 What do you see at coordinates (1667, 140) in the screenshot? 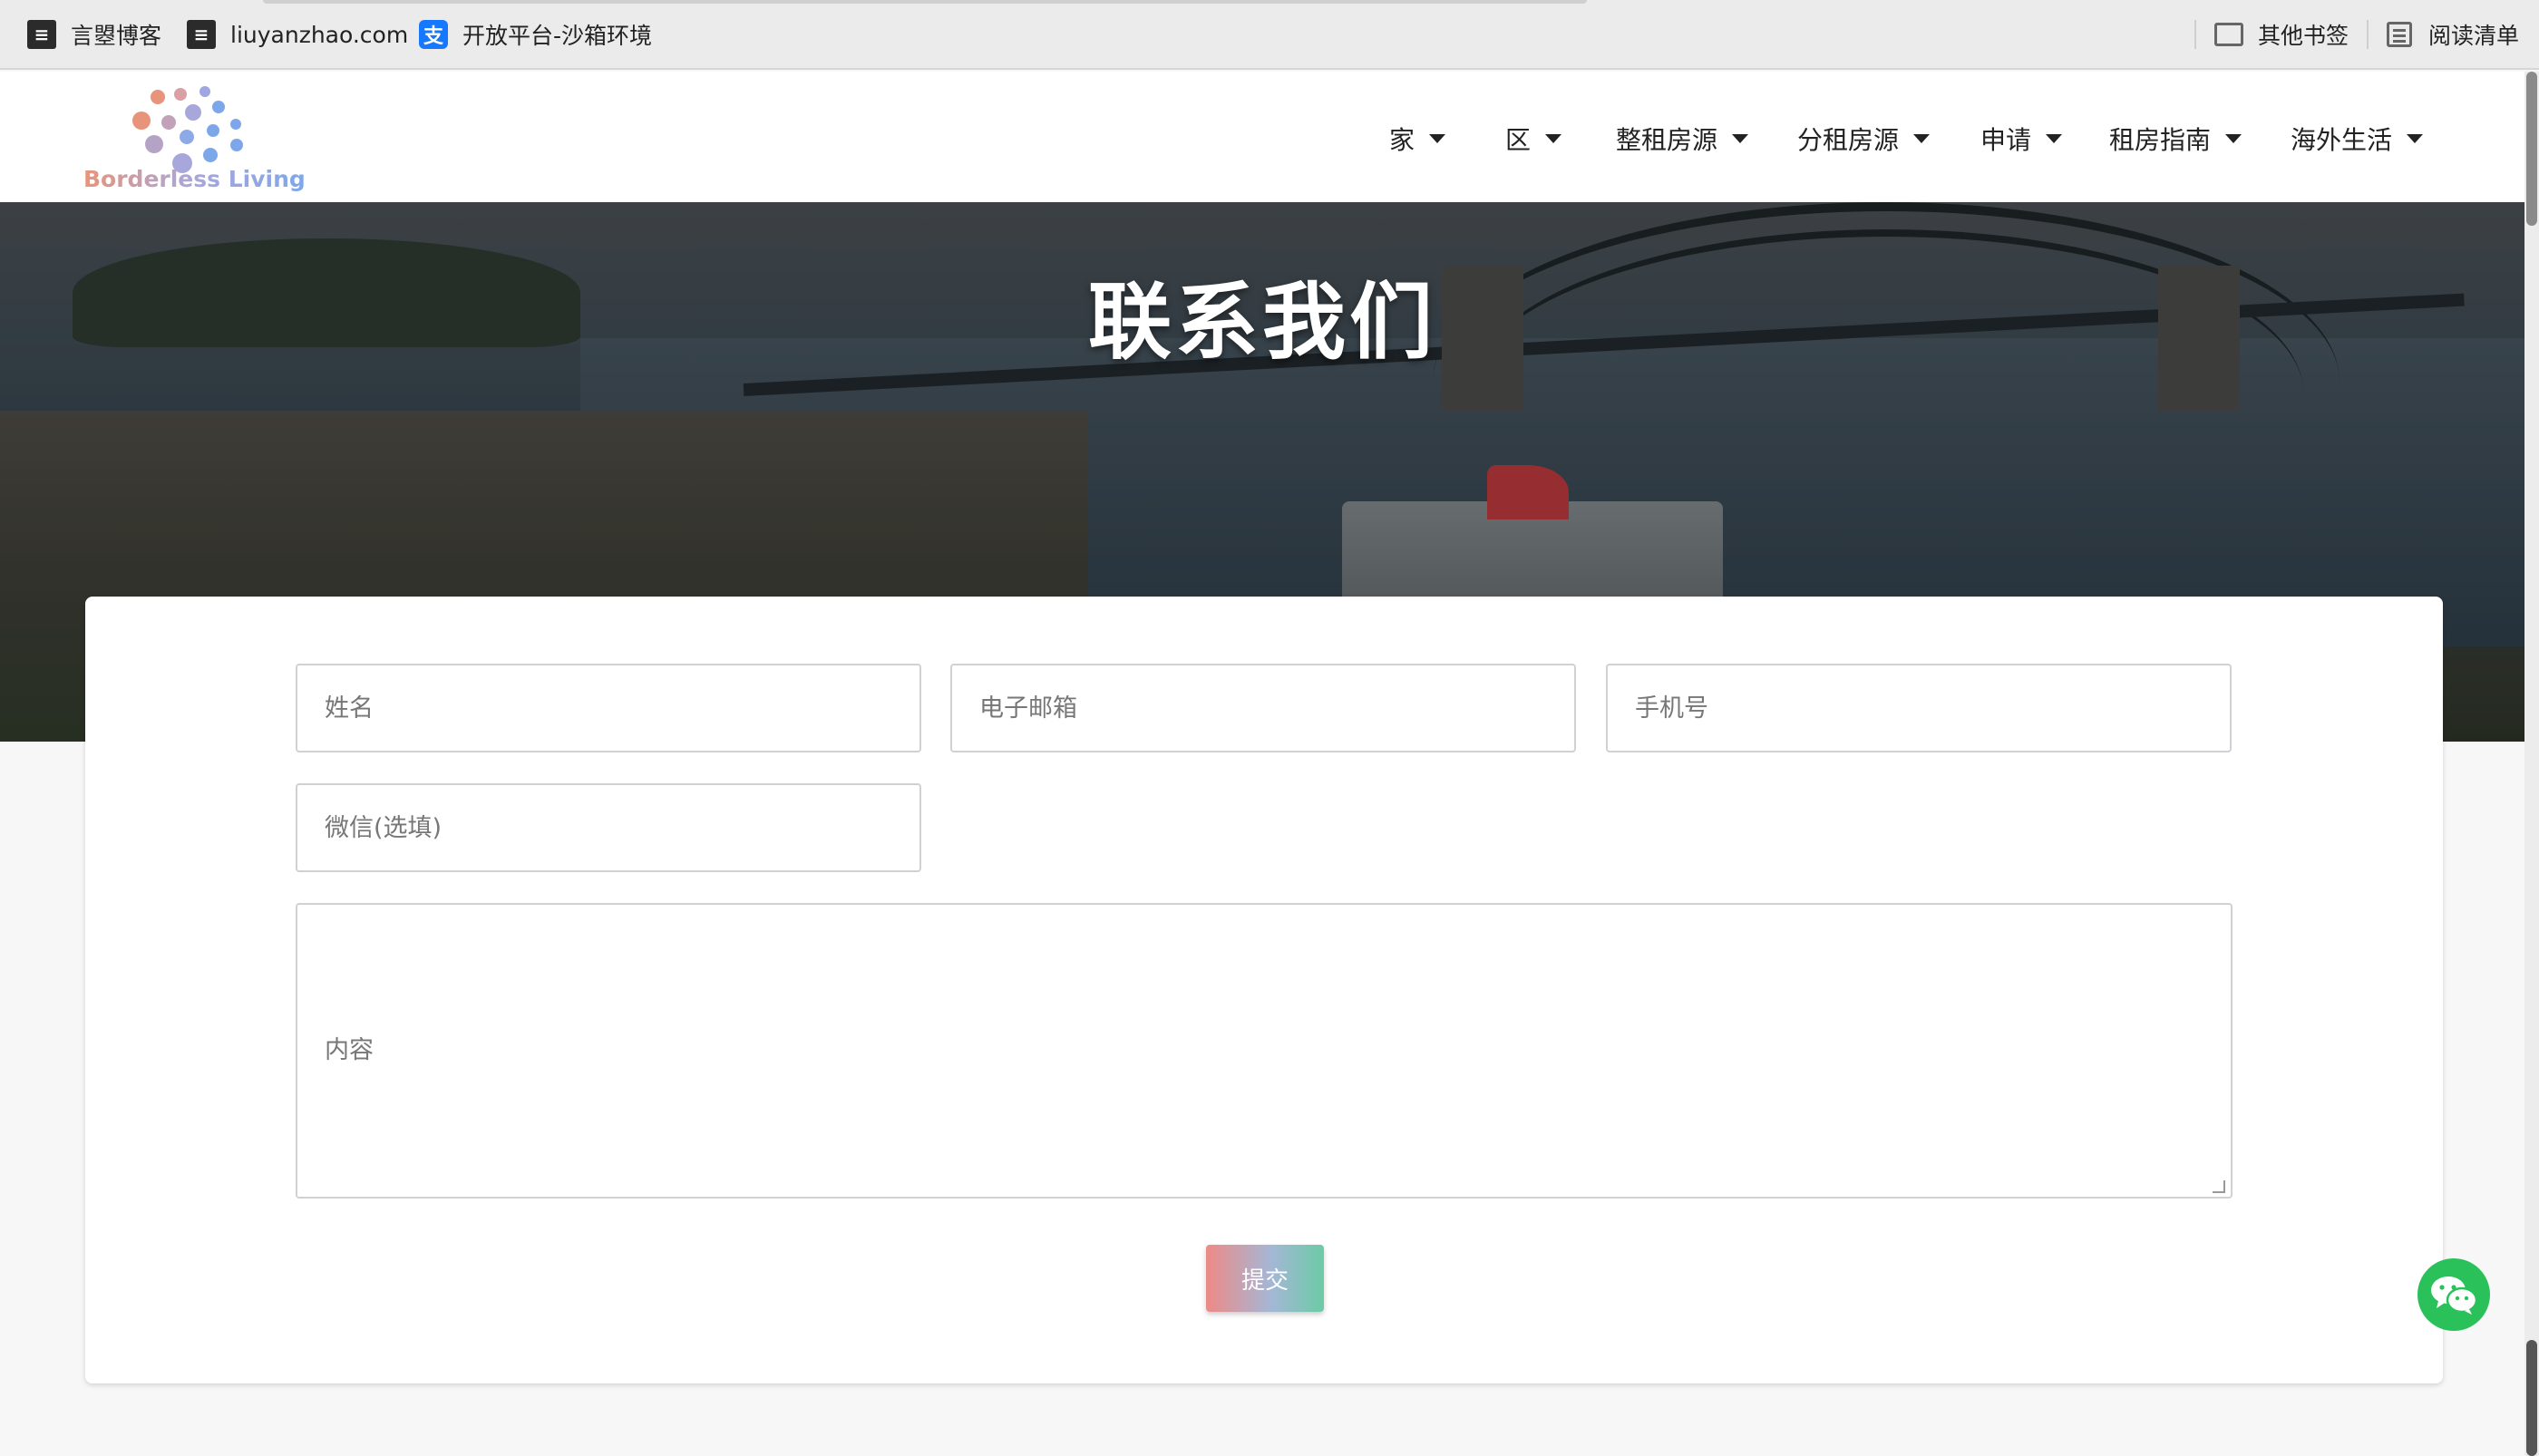
I see `nav-item-label: 整租房源` at bounding box center [1667, 140].